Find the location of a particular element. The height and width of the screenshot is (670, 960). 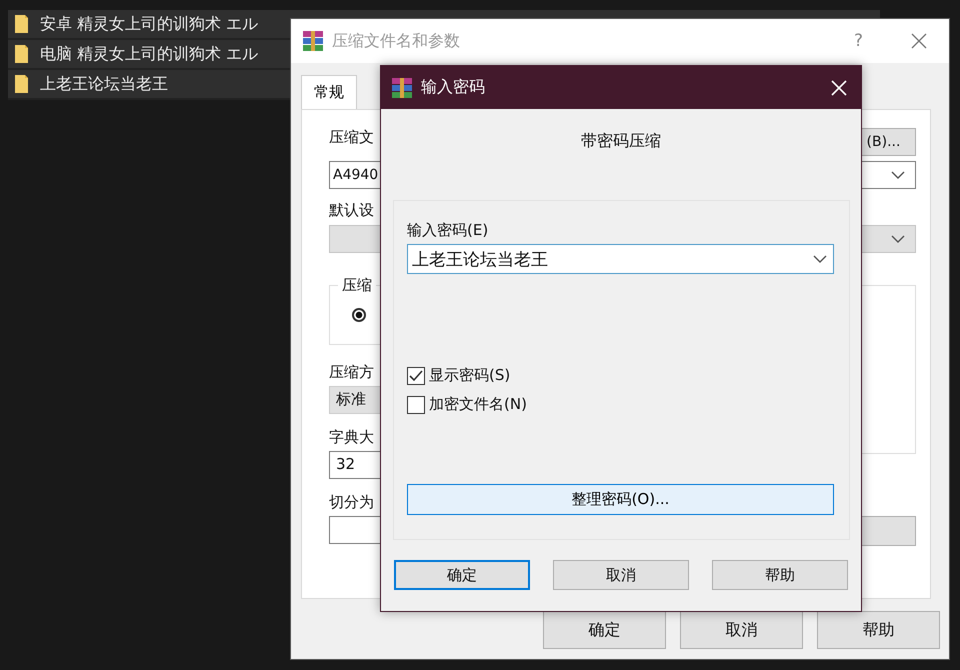

field-label: 输入密码(E) is located at coordinates (447, 230).